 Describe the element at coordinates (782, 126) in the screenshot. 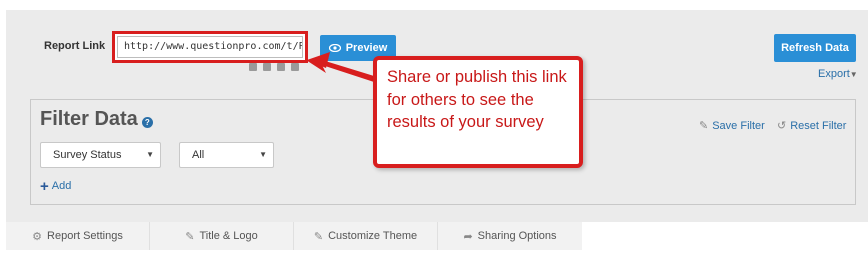

I see `undo-icon: ↺` at that location.